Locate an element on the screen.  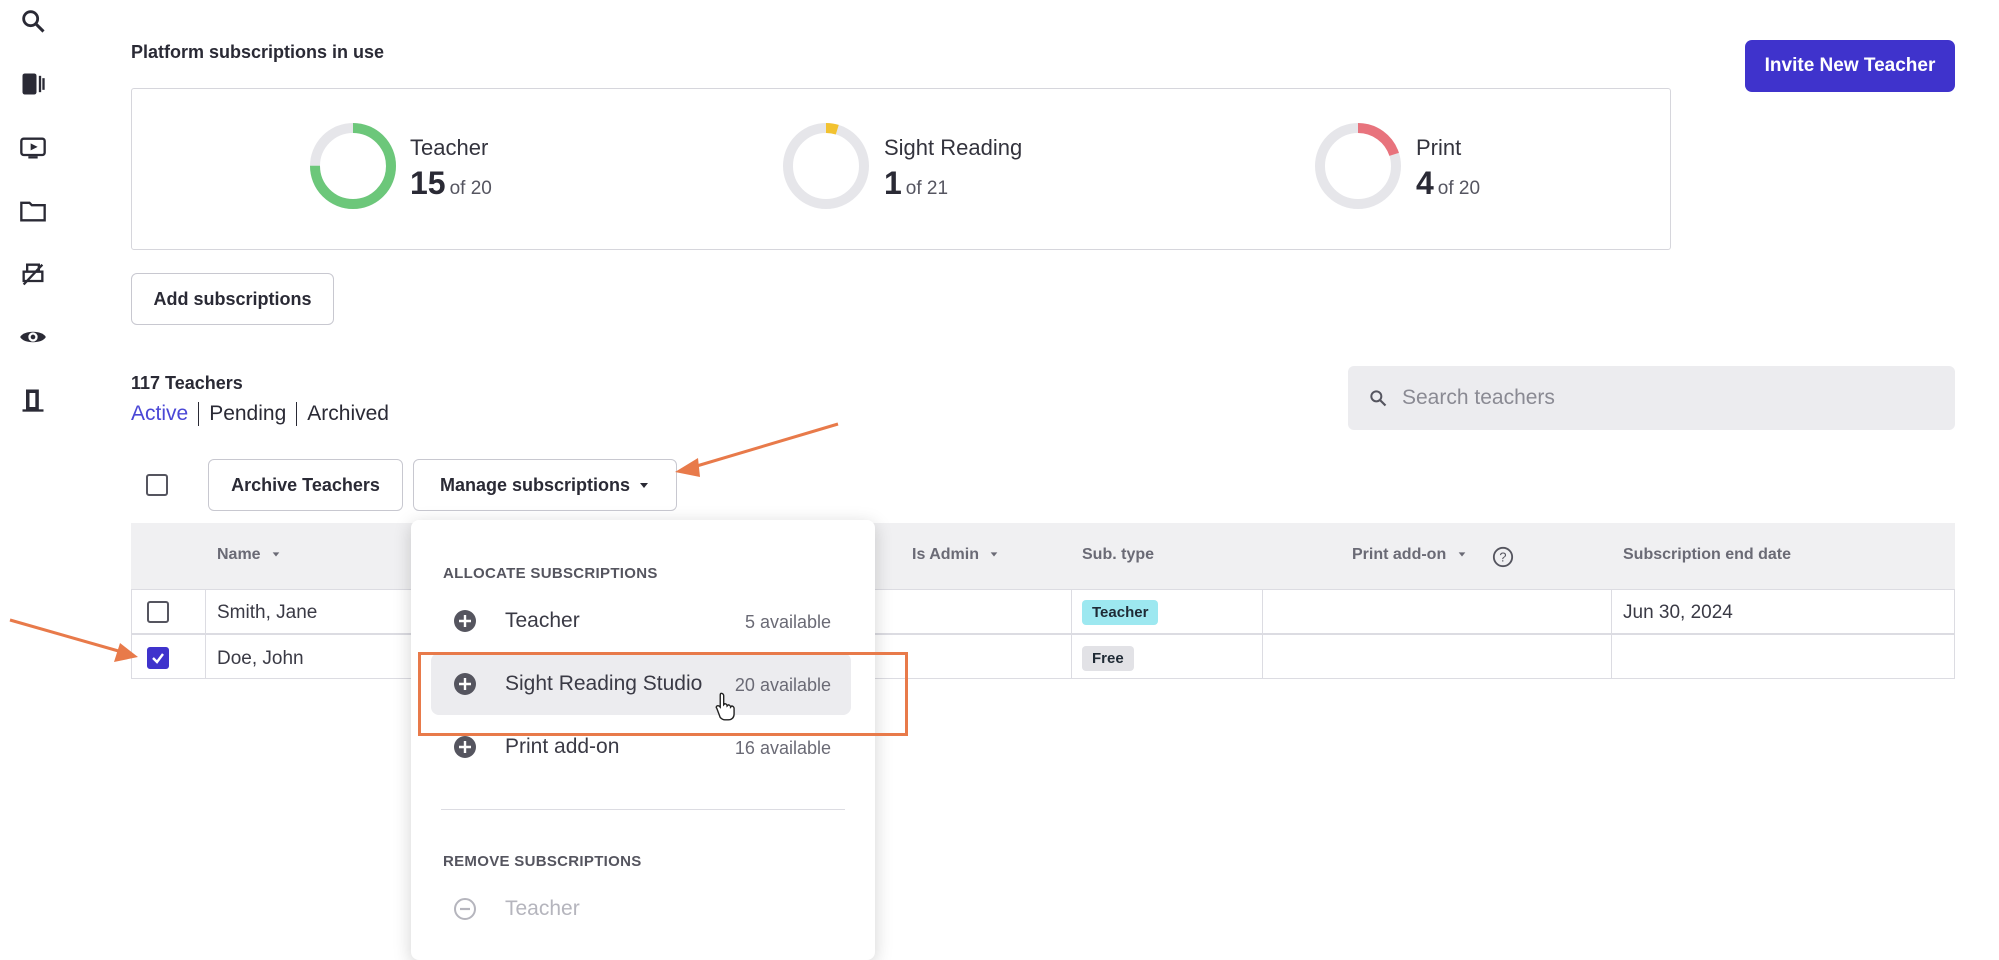
annotation-highlight-box is located at coordinates (663, 694).